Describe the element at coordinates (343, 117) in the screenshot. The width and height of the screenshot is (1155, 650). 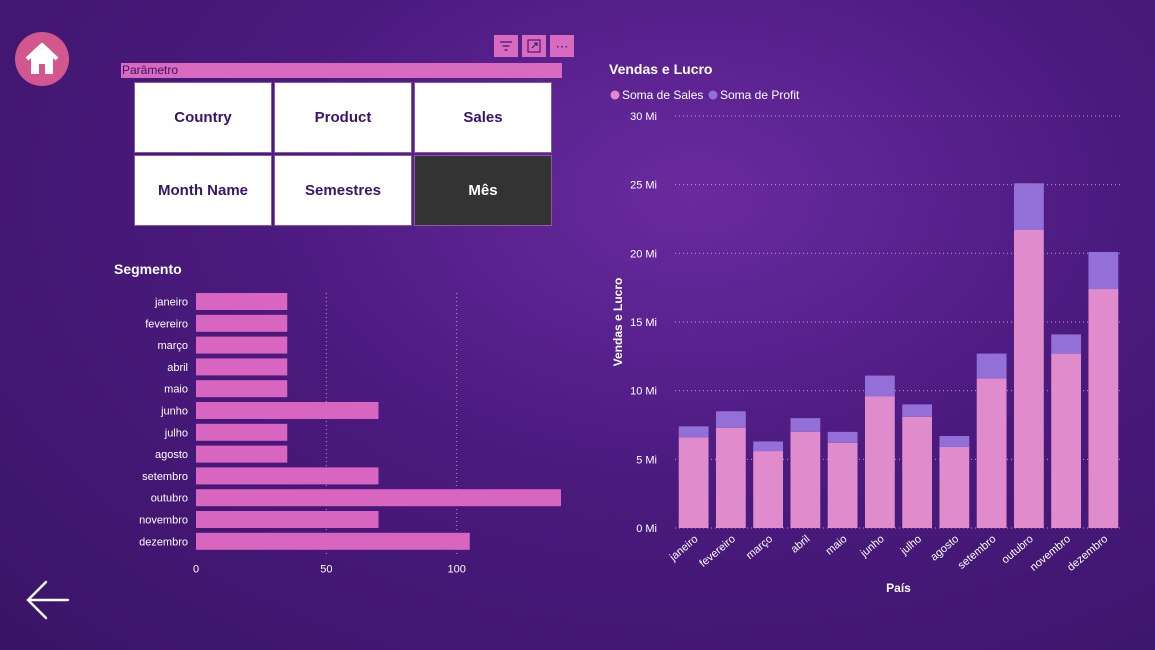
I see `slicer-option-product: Product` at that location.